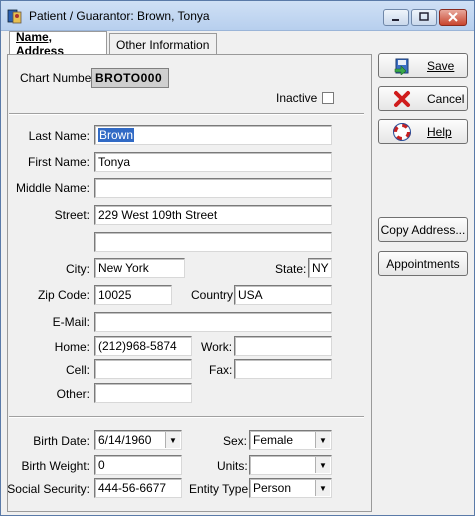 This screenshot has height=516, width=475. Describe the element at coordinates (143, 346) in the screenshot. I see `home-phone-field: (212)968-5874` at that location.